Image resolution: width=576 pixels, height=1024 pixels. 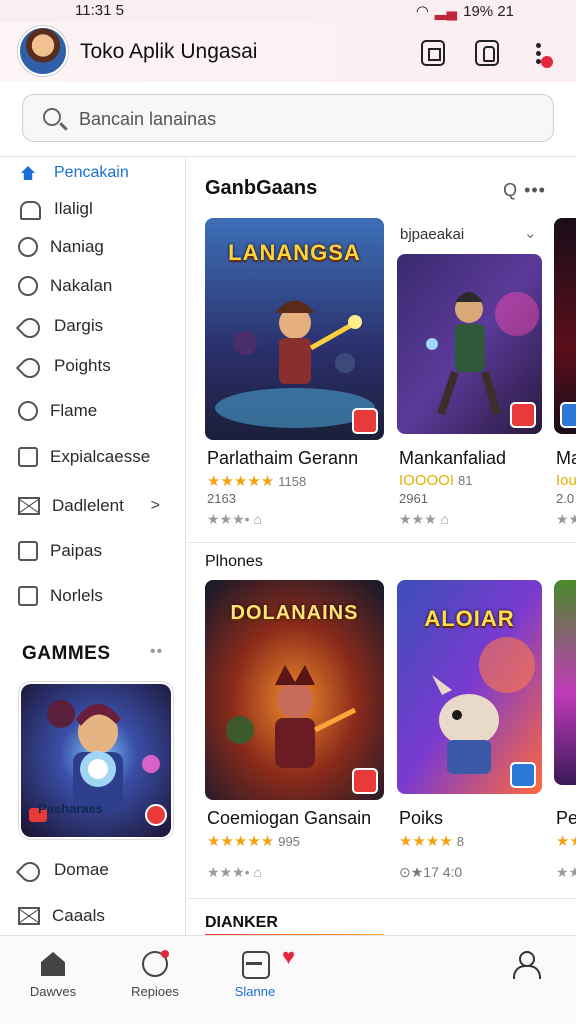 I want to click on games-more-icon: ••, so click(x=156, y=652).